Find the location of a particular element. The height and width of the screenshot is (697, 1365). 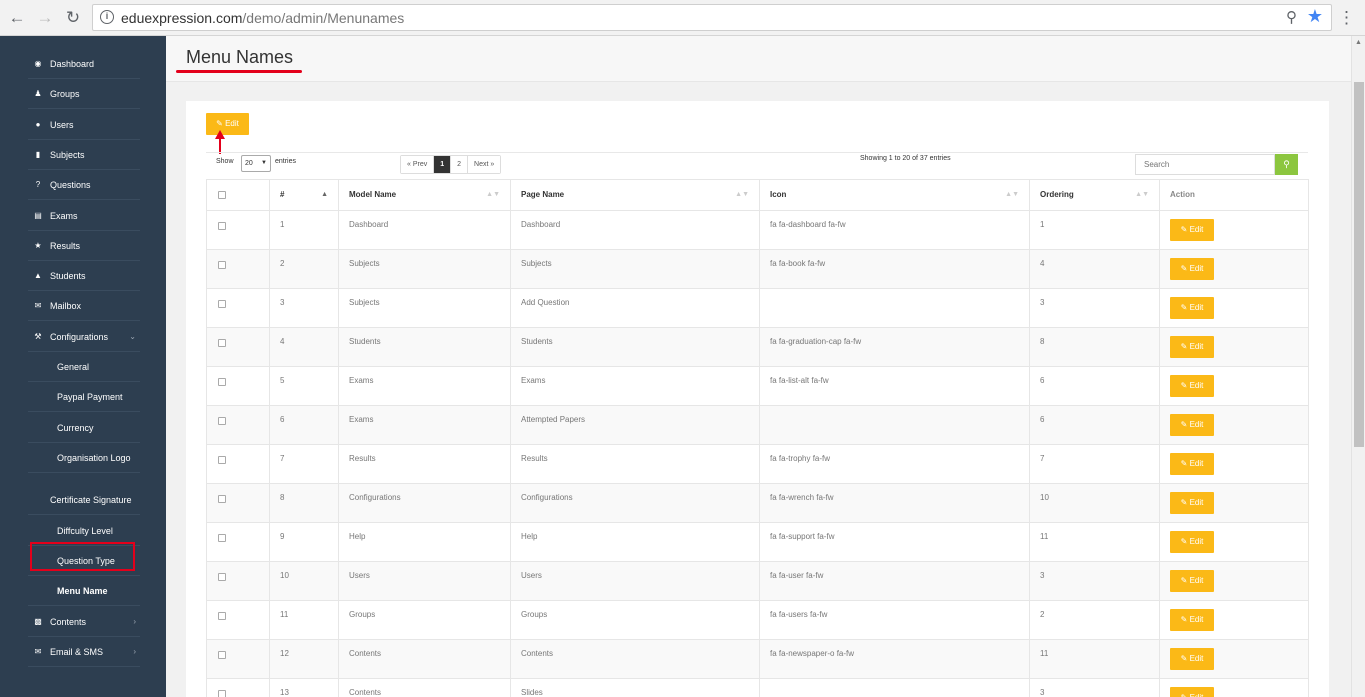

sidebar-sub-organisation-logo: Organisation Logo is located at coordinates (84, 458).